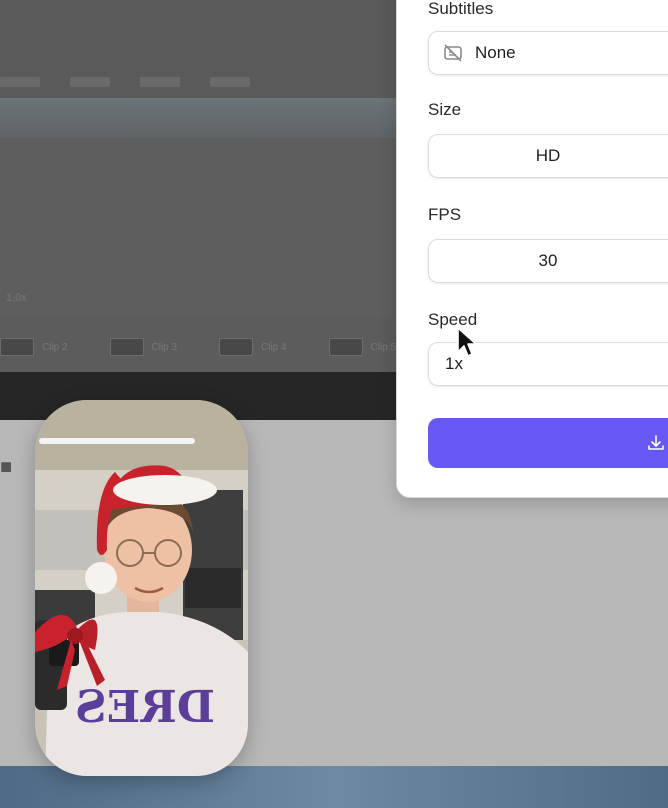  What do you see at coordinates (548, 443) in the screenshot?
I see `export-button` at bounding box center [548, 443].